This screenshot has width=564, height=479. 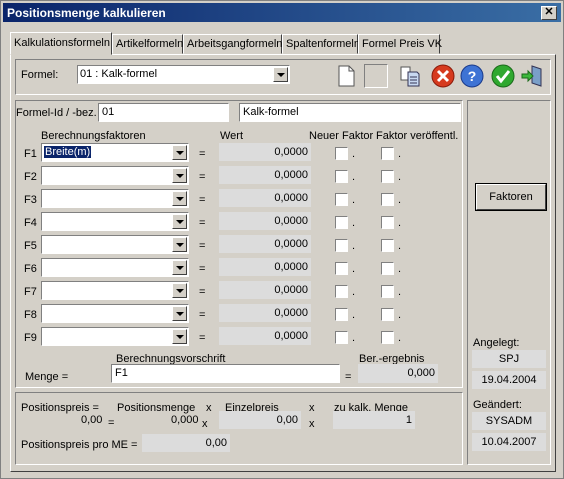 I want to click on delete-icon, so click(x=443, y=76).